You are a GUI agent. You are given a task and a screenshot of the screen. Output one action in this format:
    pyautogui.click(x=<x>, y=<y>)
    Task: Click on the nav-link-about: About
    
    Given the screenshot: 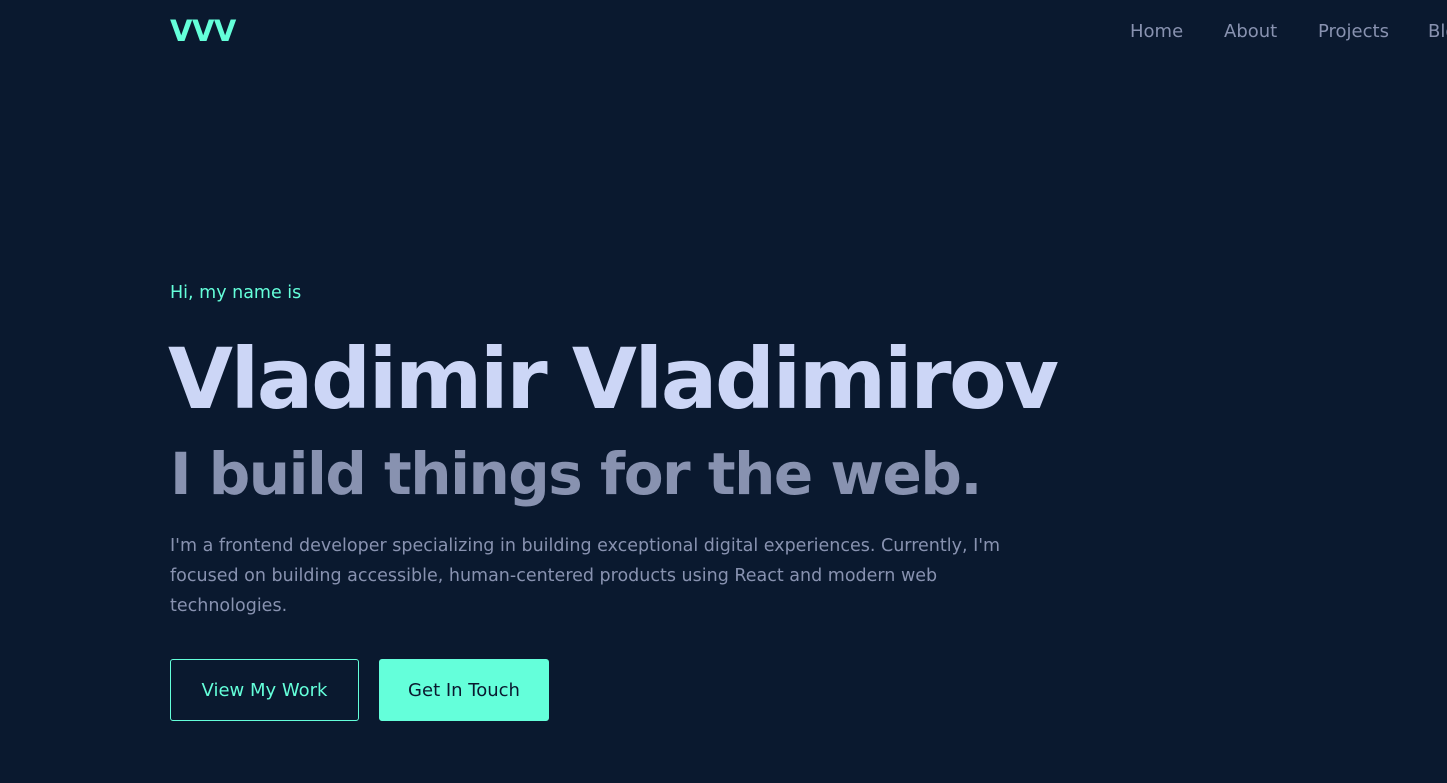 What is the action you would take?
    pyautogui.click(x=1250, y=31)
    